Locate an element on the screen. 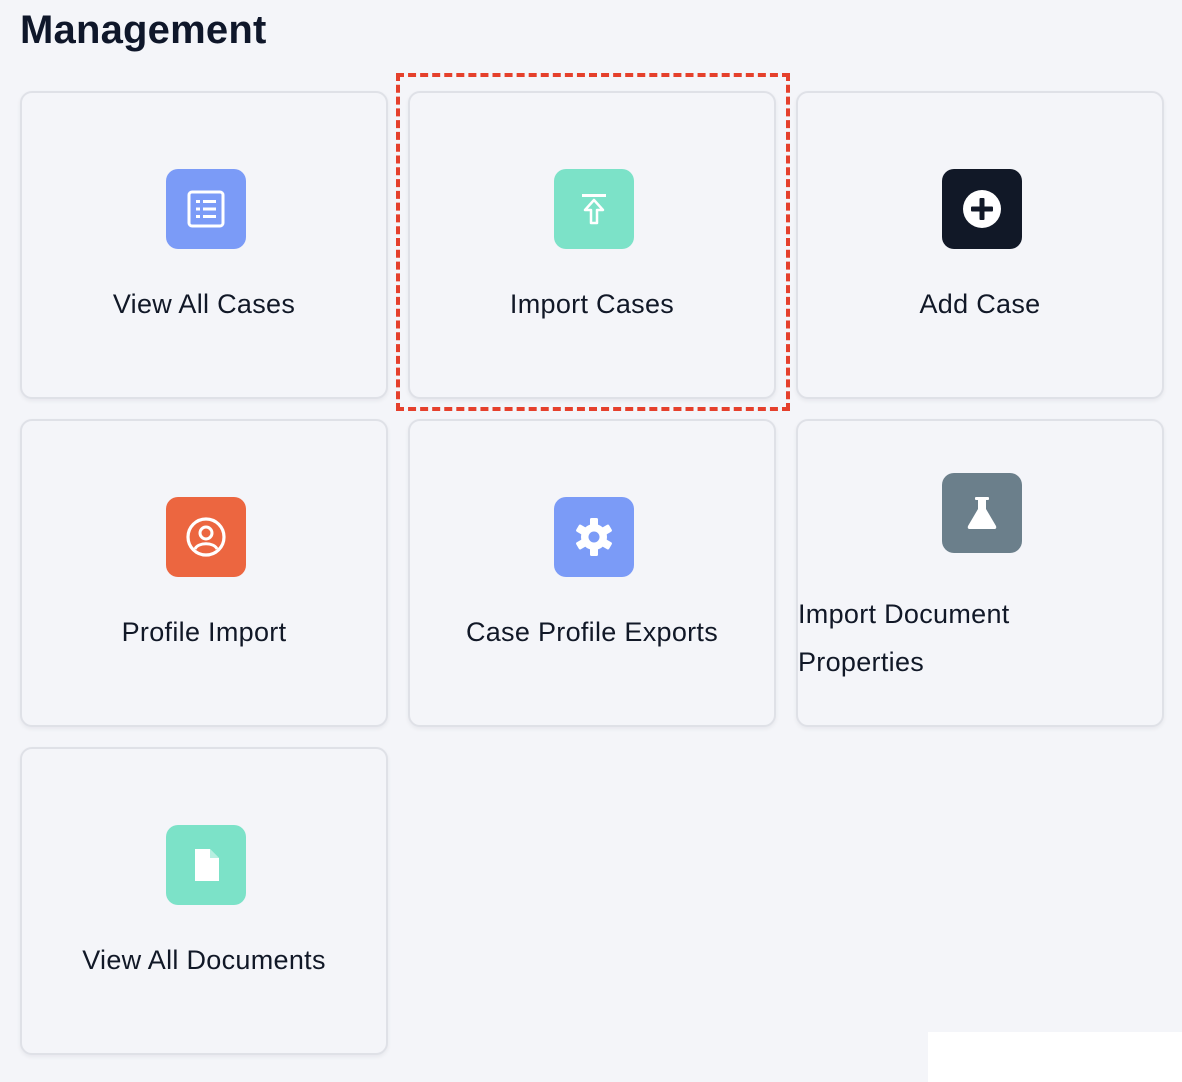  card-label: Profile Import is located at coordinates (204, 632).